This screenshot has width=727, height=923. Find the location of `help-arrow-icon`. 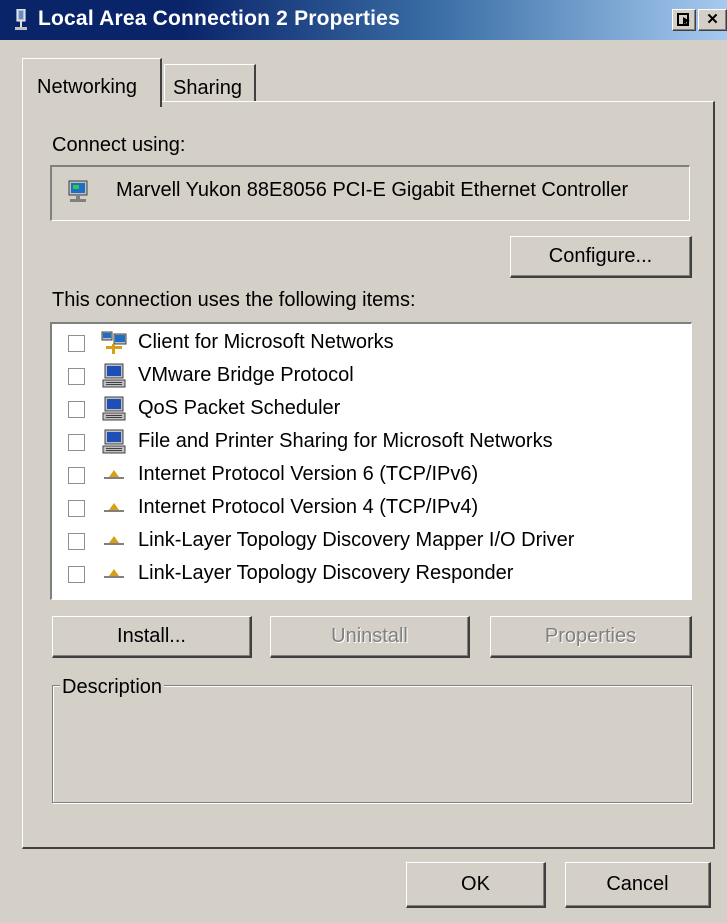

help-arrow-icon is located at coordinates (683, 19).